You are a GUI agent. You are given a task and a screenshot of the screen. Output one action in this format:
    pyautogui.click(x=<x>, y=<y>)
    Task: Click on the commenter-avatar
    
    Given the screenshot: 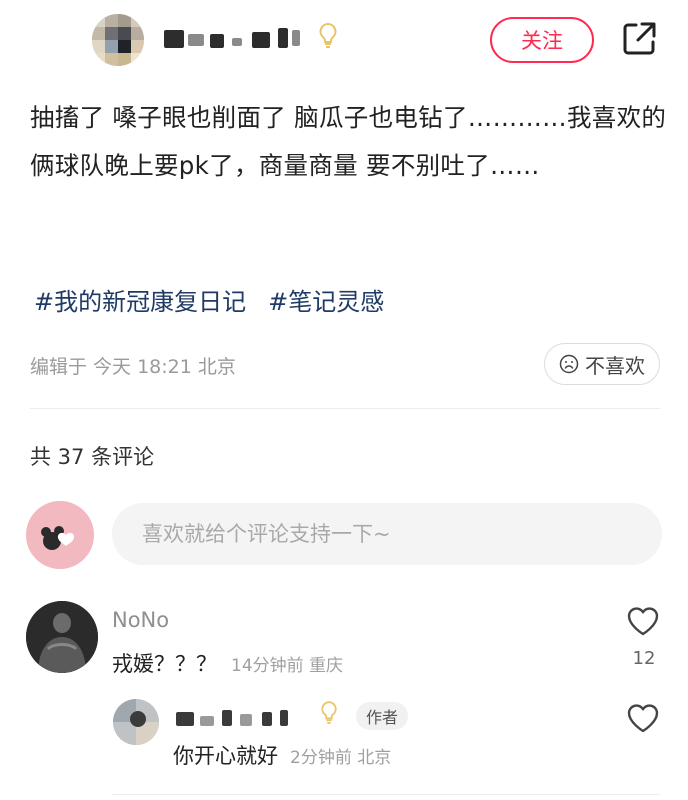 What is the action you would take?
    pyautogui.click(x=62, y=637)
    